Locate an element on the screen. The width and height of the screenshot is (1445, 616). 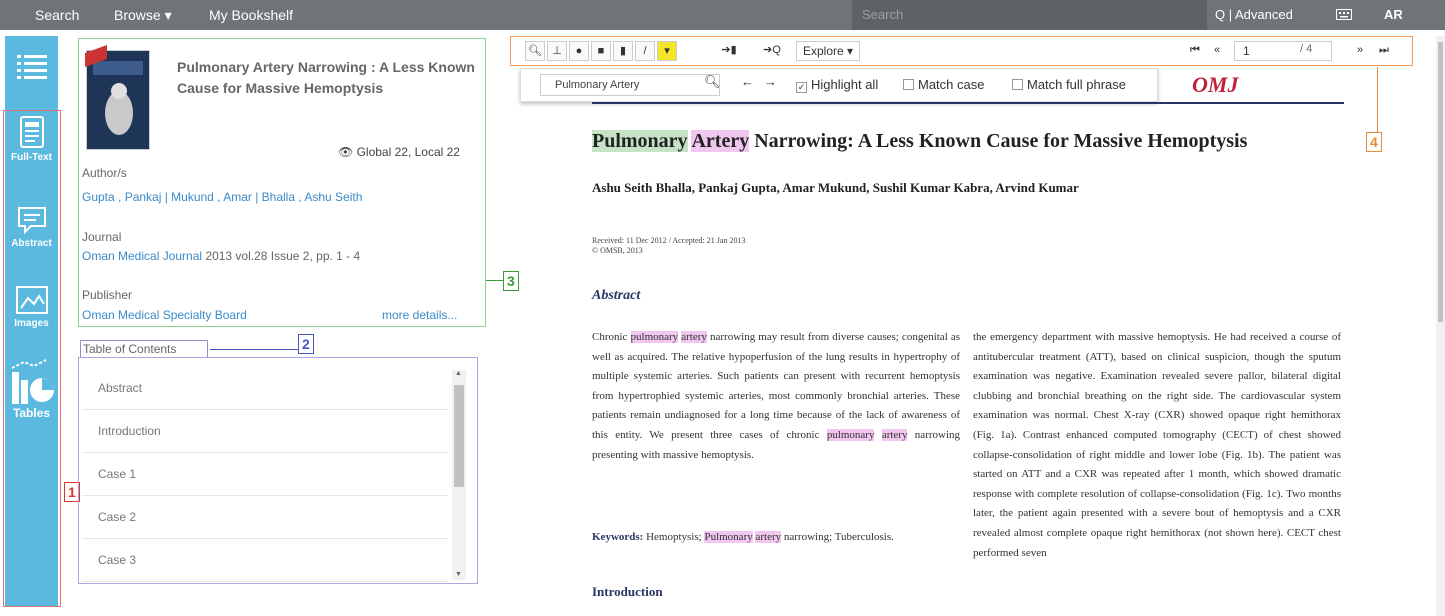
find-prev-button: ← is located at coordinates (747, 81).